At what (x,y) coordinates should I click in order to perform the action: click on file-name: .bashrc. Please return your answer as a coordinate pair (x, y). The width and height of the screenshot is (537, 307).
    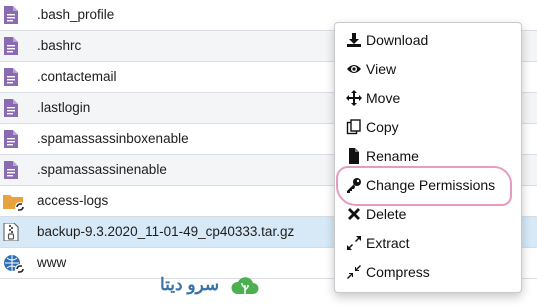
    Looking at the image, I should click on (59, 45).